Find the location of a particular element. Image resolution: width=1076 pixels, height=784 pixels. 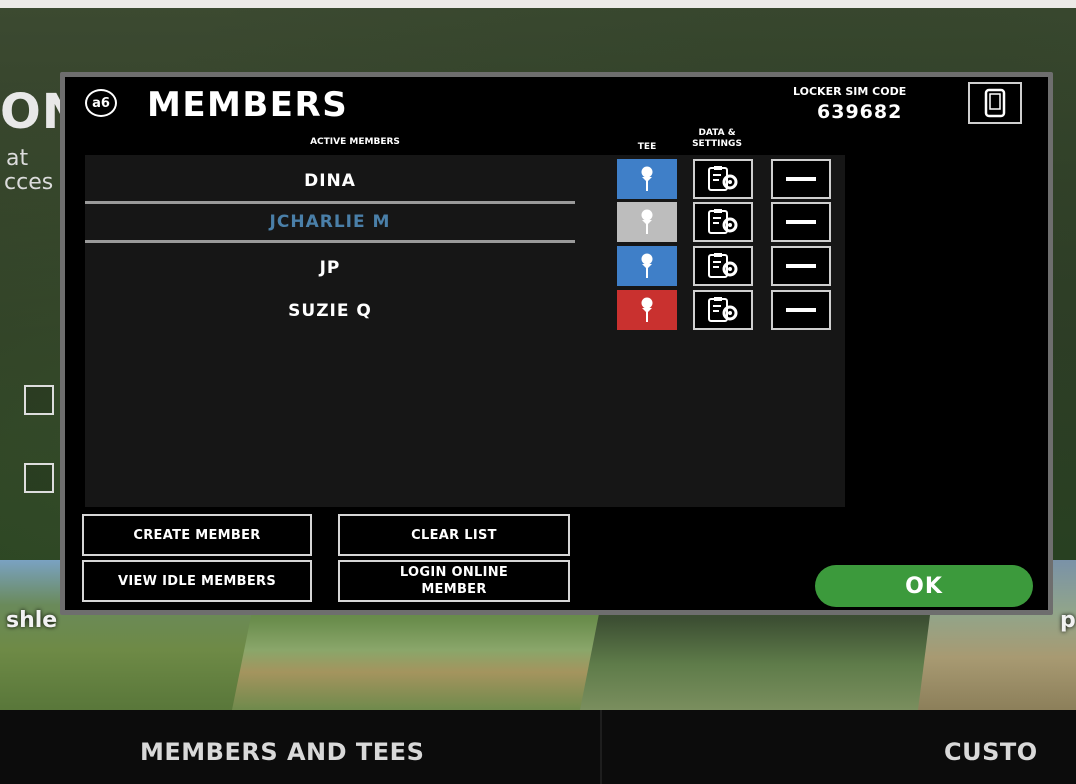

locker-sim-code-label: LOCKER SIM CODE is located at coordinates (850, 91).